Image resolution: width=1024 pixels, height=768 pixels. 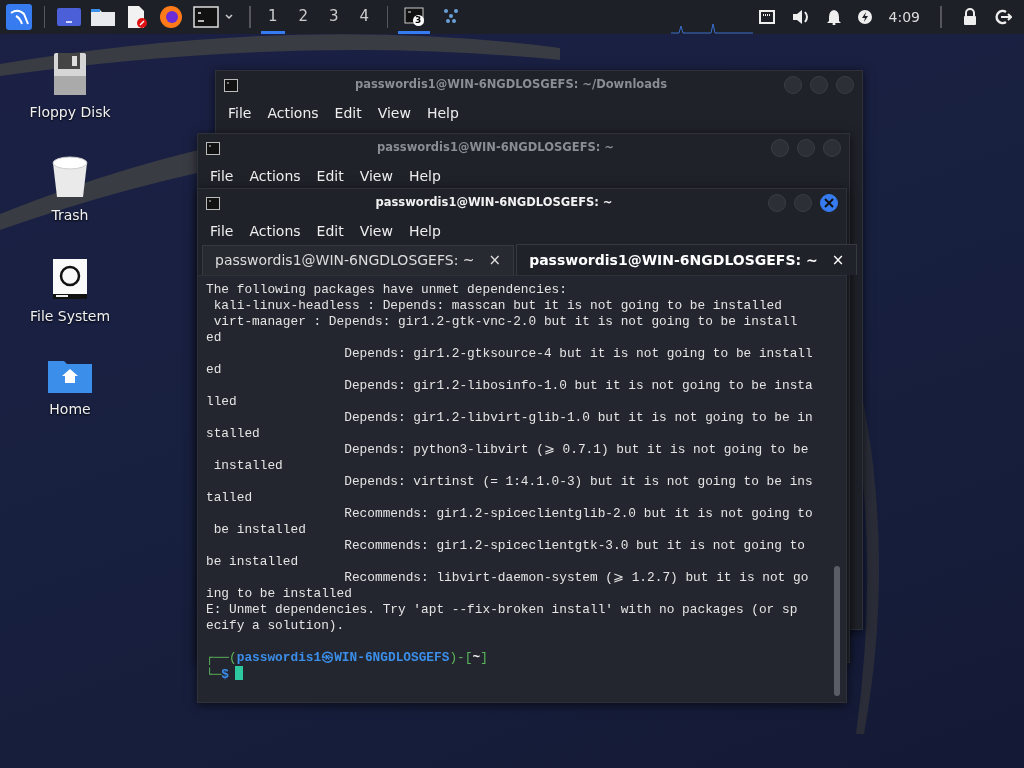 I want to click on output-line: Recommends: gir1.2-spiceclientglib-2.0 but it is not going to, so click(x=578, y=514).